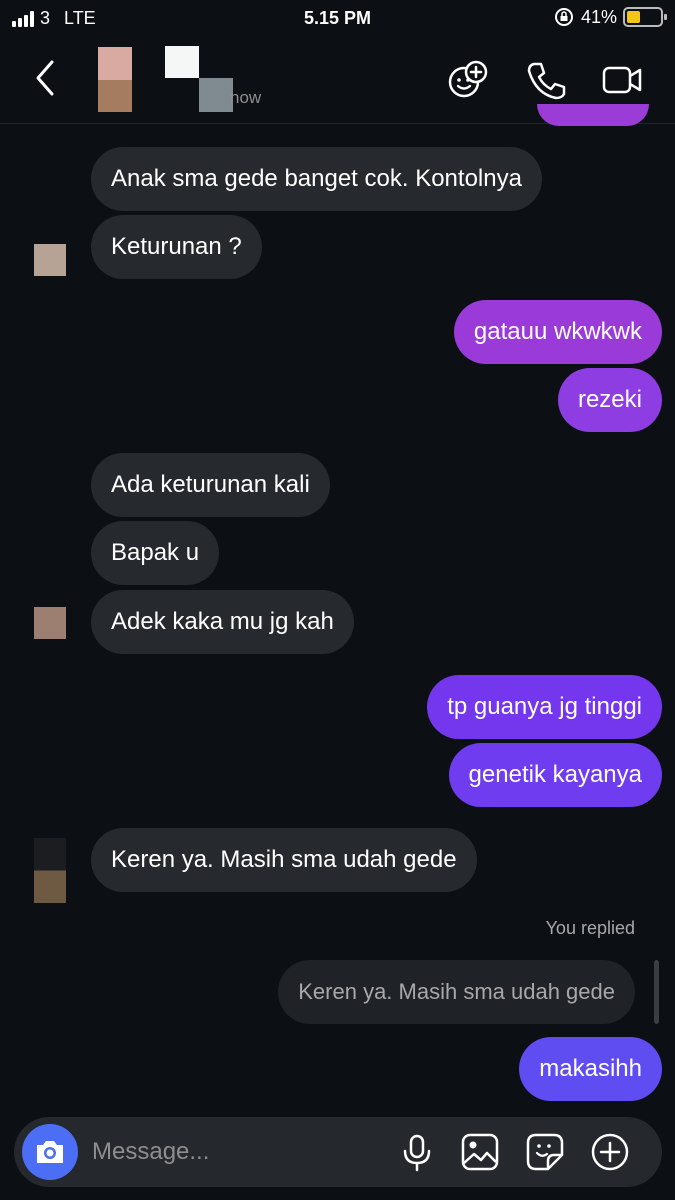 This screenshot has height=1200, width=675. I want to click on message-incoming: Ada keturunan kali, so click(210, 485).